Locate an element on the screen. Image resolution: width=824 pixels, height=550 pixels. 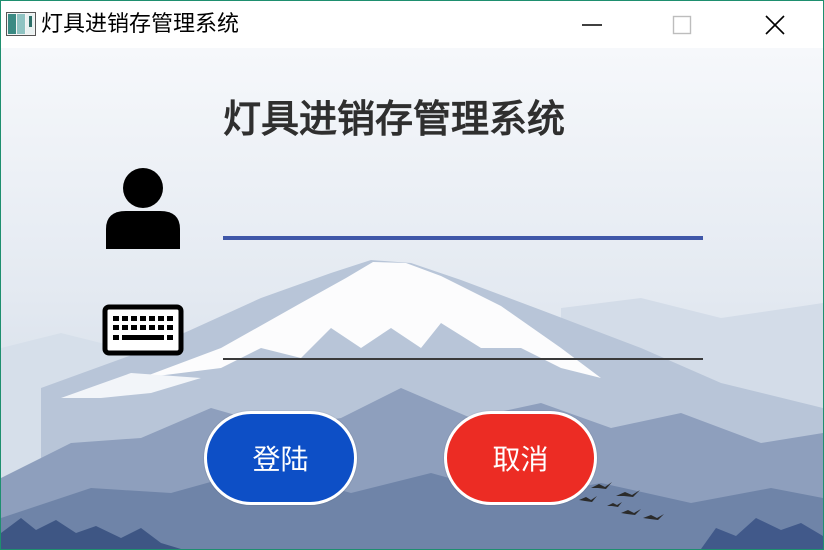
login-button: 登陆 is located at coordinates (280, 458).